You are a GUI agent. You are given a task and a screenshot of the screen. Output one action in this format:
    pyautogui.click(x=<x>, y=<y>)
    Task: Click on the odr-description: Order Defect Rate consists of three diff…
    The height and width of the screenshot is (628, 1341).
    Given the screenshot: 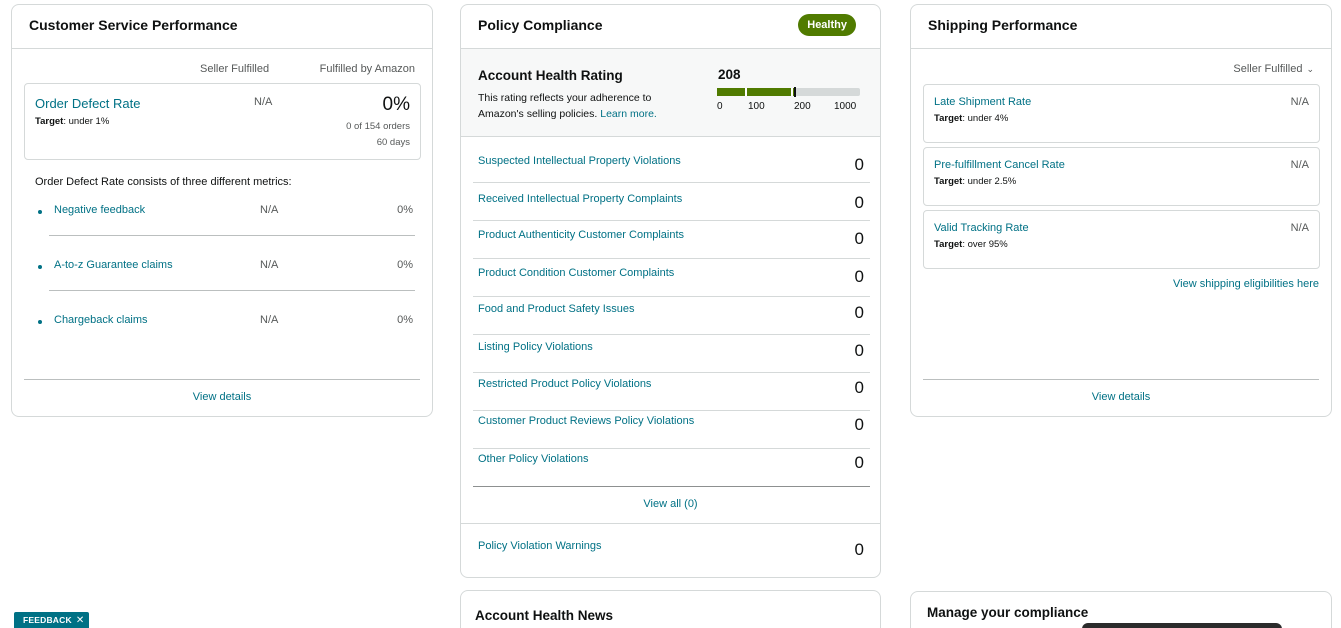 What is the action you would take?
    pyautogui.click(x=163, y=182)
    